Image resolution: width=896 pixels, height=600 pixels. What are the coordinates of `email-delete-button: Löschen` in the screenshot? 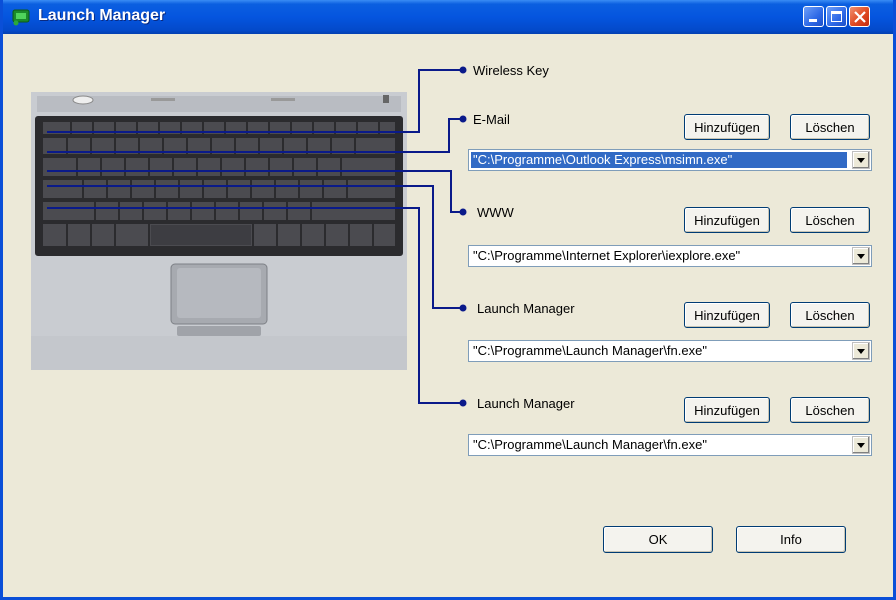 It's located at (830, 127).